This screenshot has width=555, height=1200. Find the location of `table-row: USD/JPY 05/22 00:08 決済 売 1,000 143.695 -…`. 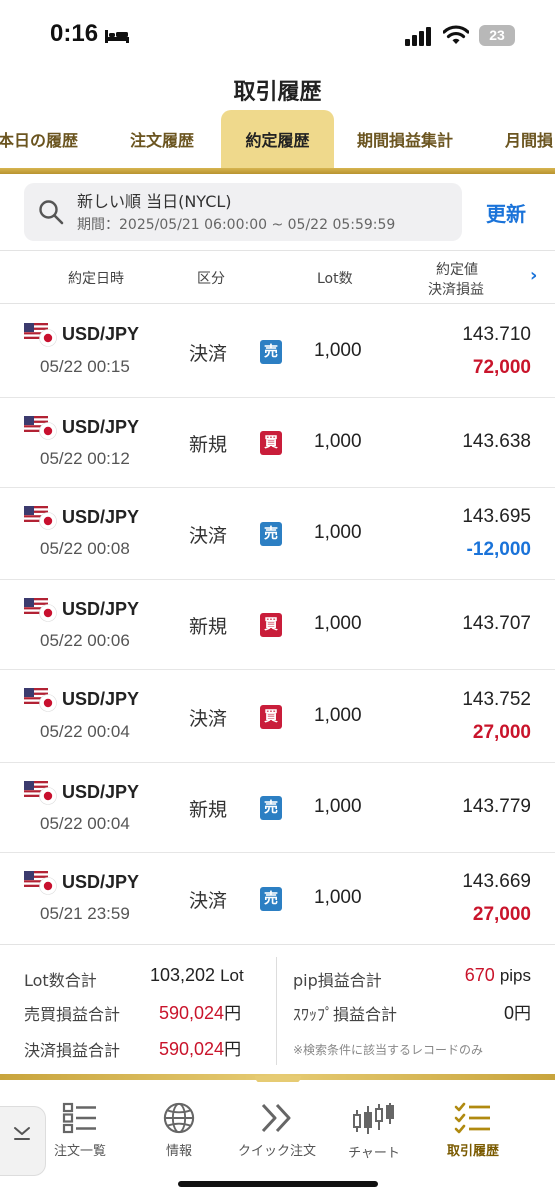

table-row: USD/JPY 05/22 00:08 決済 売 1,000 143.695 -… is located at coordinates (277, 534).